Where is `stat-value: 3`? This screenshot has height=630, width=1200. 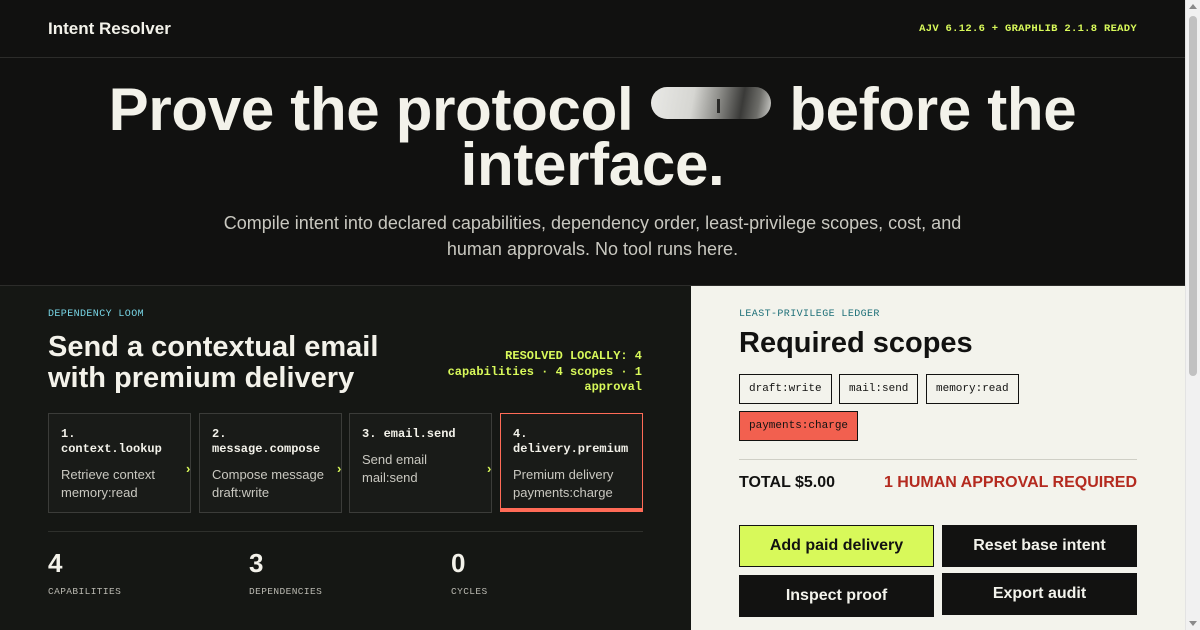 stat-value: 3 is located at coordinates (256, 563).